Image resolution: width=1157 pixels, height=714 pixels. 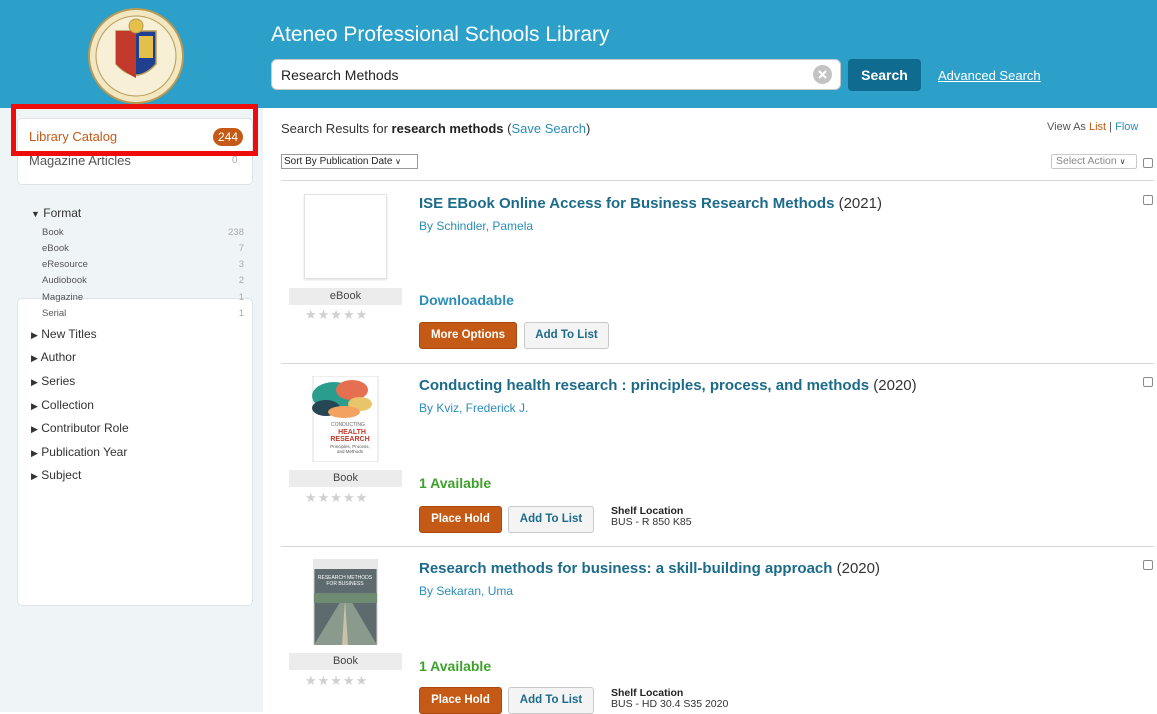 I want to click on cover-line: FOR BUSINESS, so click(x=345, y=584).